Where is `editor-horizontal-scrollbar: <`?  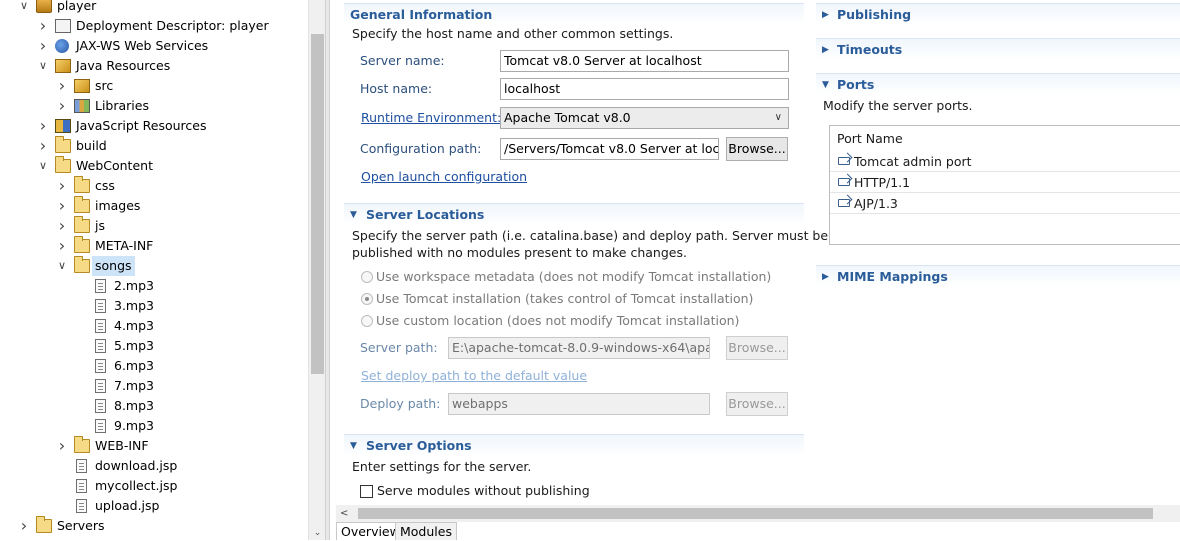
editor-horizontal-scrollbar: < is located at coordinates (758, 513).